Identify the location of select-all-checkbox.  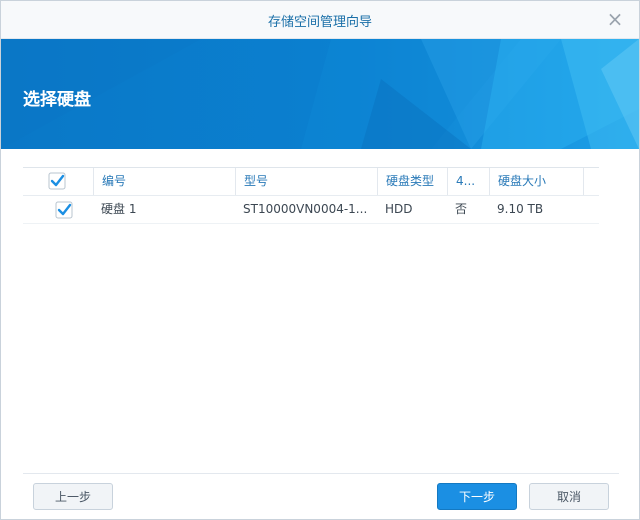
(57, 181).